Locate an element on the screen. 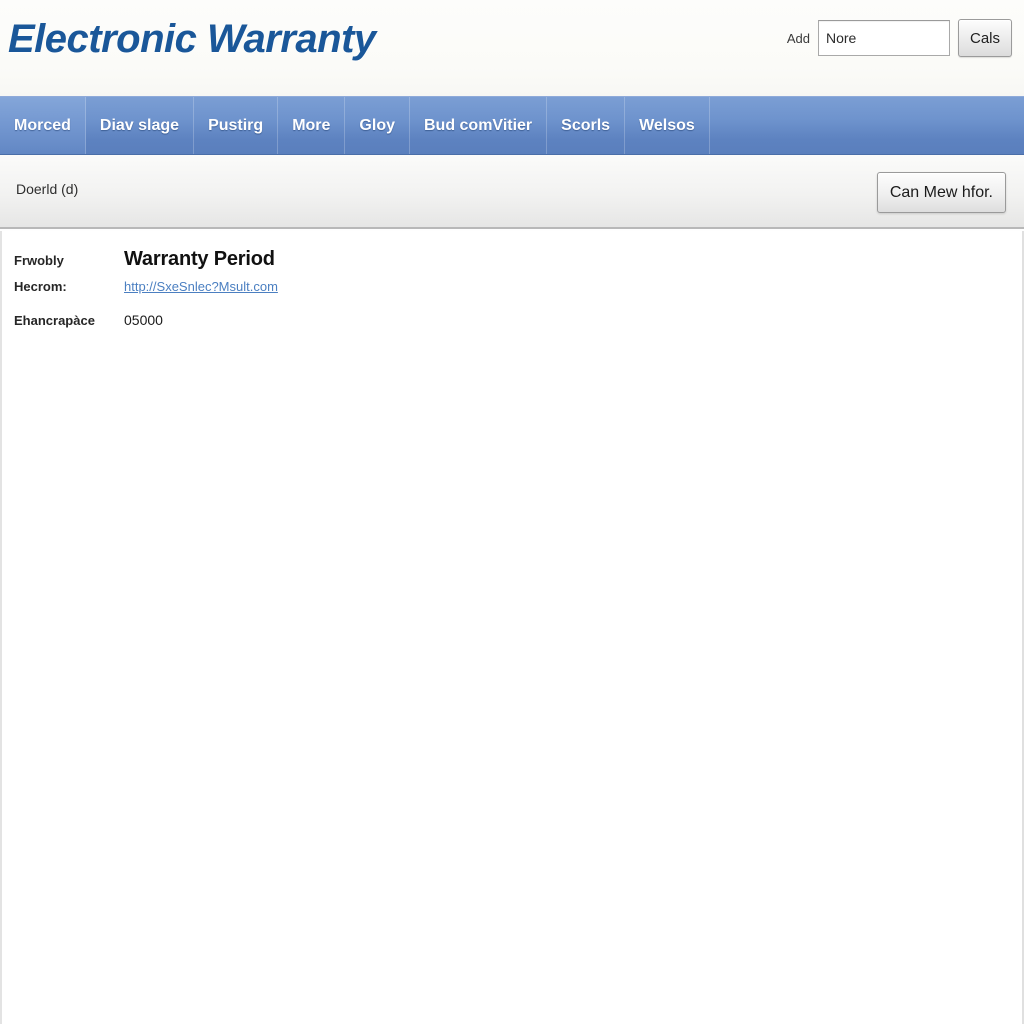 The width and height of the screenshot is (1024, 1024). nav-item-diav-slage: Diav slage is located at coordinates (140, 125).